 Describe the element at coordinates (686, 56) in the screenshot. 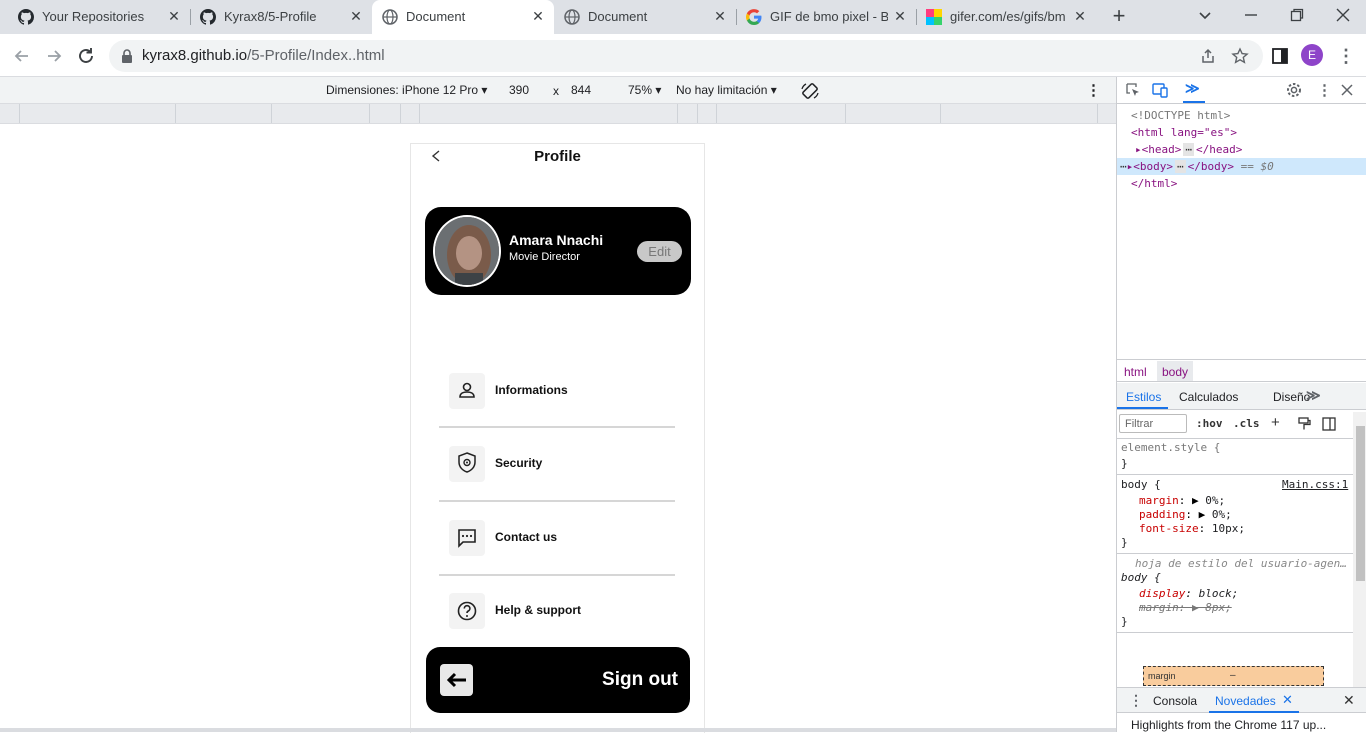

I see `address-bar: kyrax8.github.io/5-Profile/Index..html` at that location.